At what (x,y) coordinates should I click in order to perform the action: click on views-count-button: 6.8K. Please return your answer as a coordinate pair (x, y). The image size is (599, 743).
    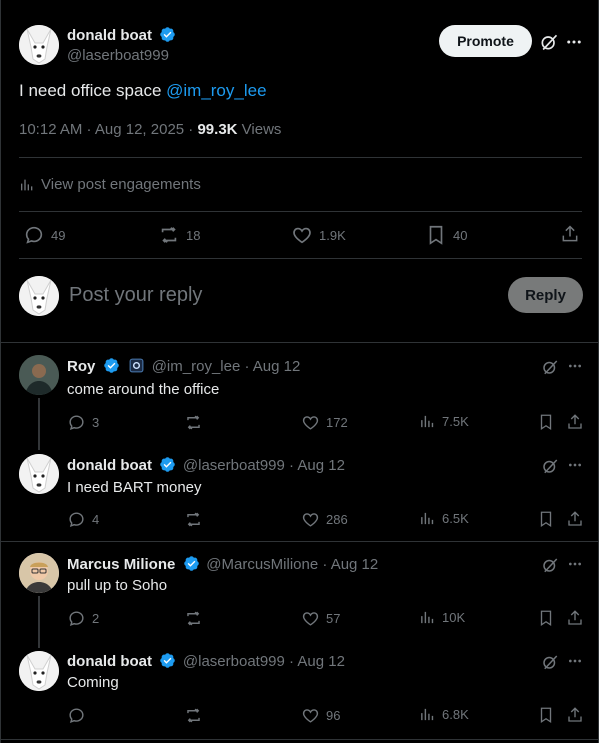
    Looking at the image, I should click on (444, 714).